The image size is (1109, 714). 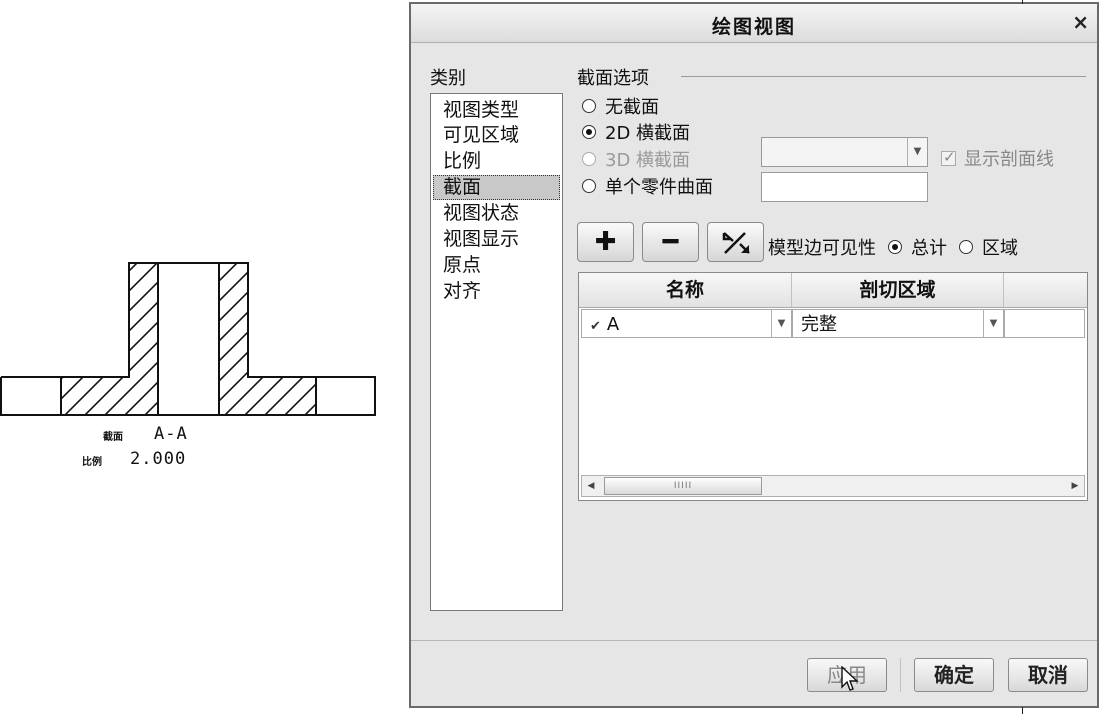 What do you see at coordinates (604, 325) in the screenshot?
I see `row-name-text: ✔ A` at bounding box center [604, 325].